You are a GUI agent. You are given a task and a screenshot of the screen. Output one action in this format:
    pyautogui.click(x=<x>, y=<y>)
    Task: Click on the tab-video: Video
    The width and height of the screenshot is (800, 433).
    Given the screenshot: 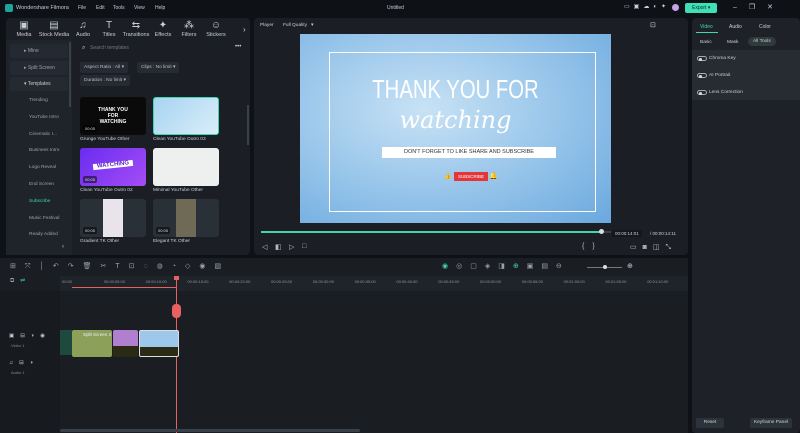 What is the action you would take?
    pyautogui.click(x=706, y=27)
    